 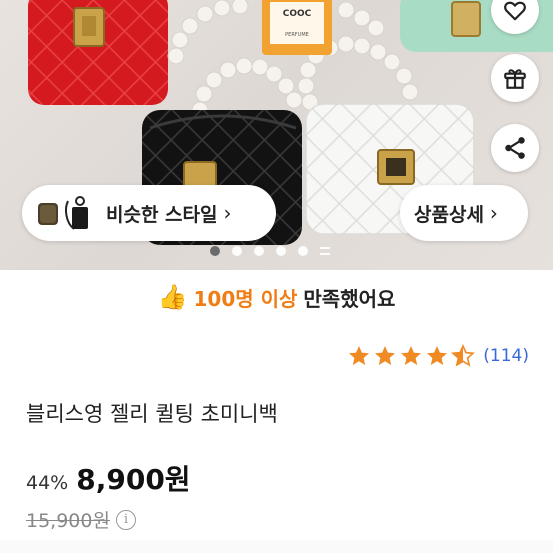 What do you see at coordinates (172, 297) in the screenshot?
I see `thumbs-up-icon: 👍` at bounding box center [172, 297].